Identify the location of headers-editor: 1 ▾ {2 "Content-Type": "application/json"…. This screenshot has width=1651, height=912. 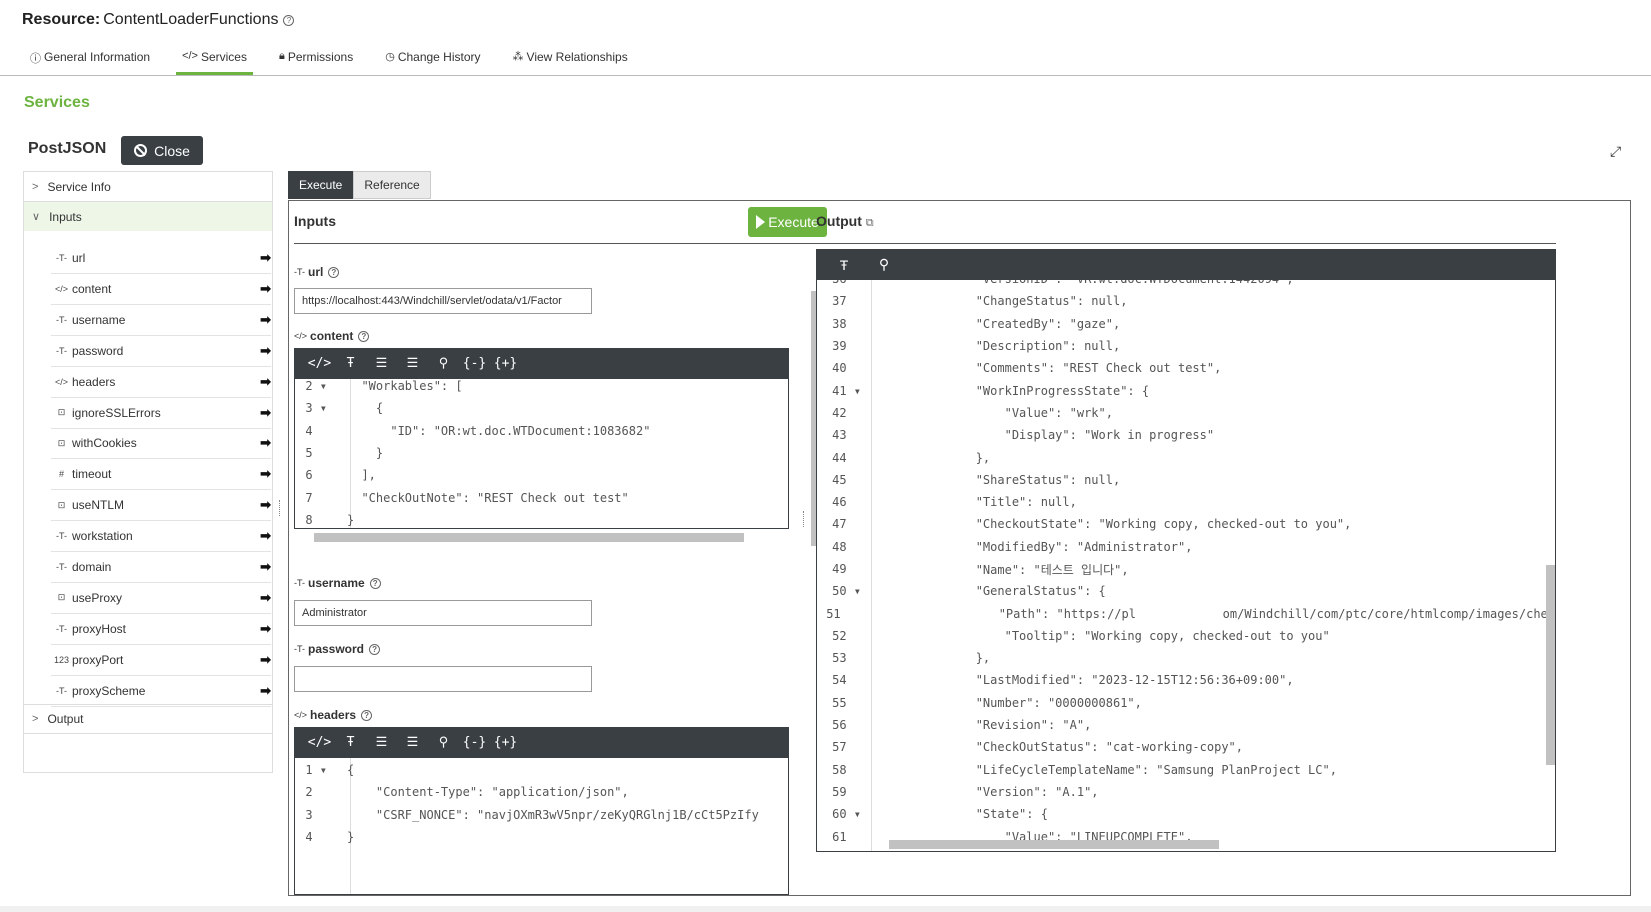
(541, 826).